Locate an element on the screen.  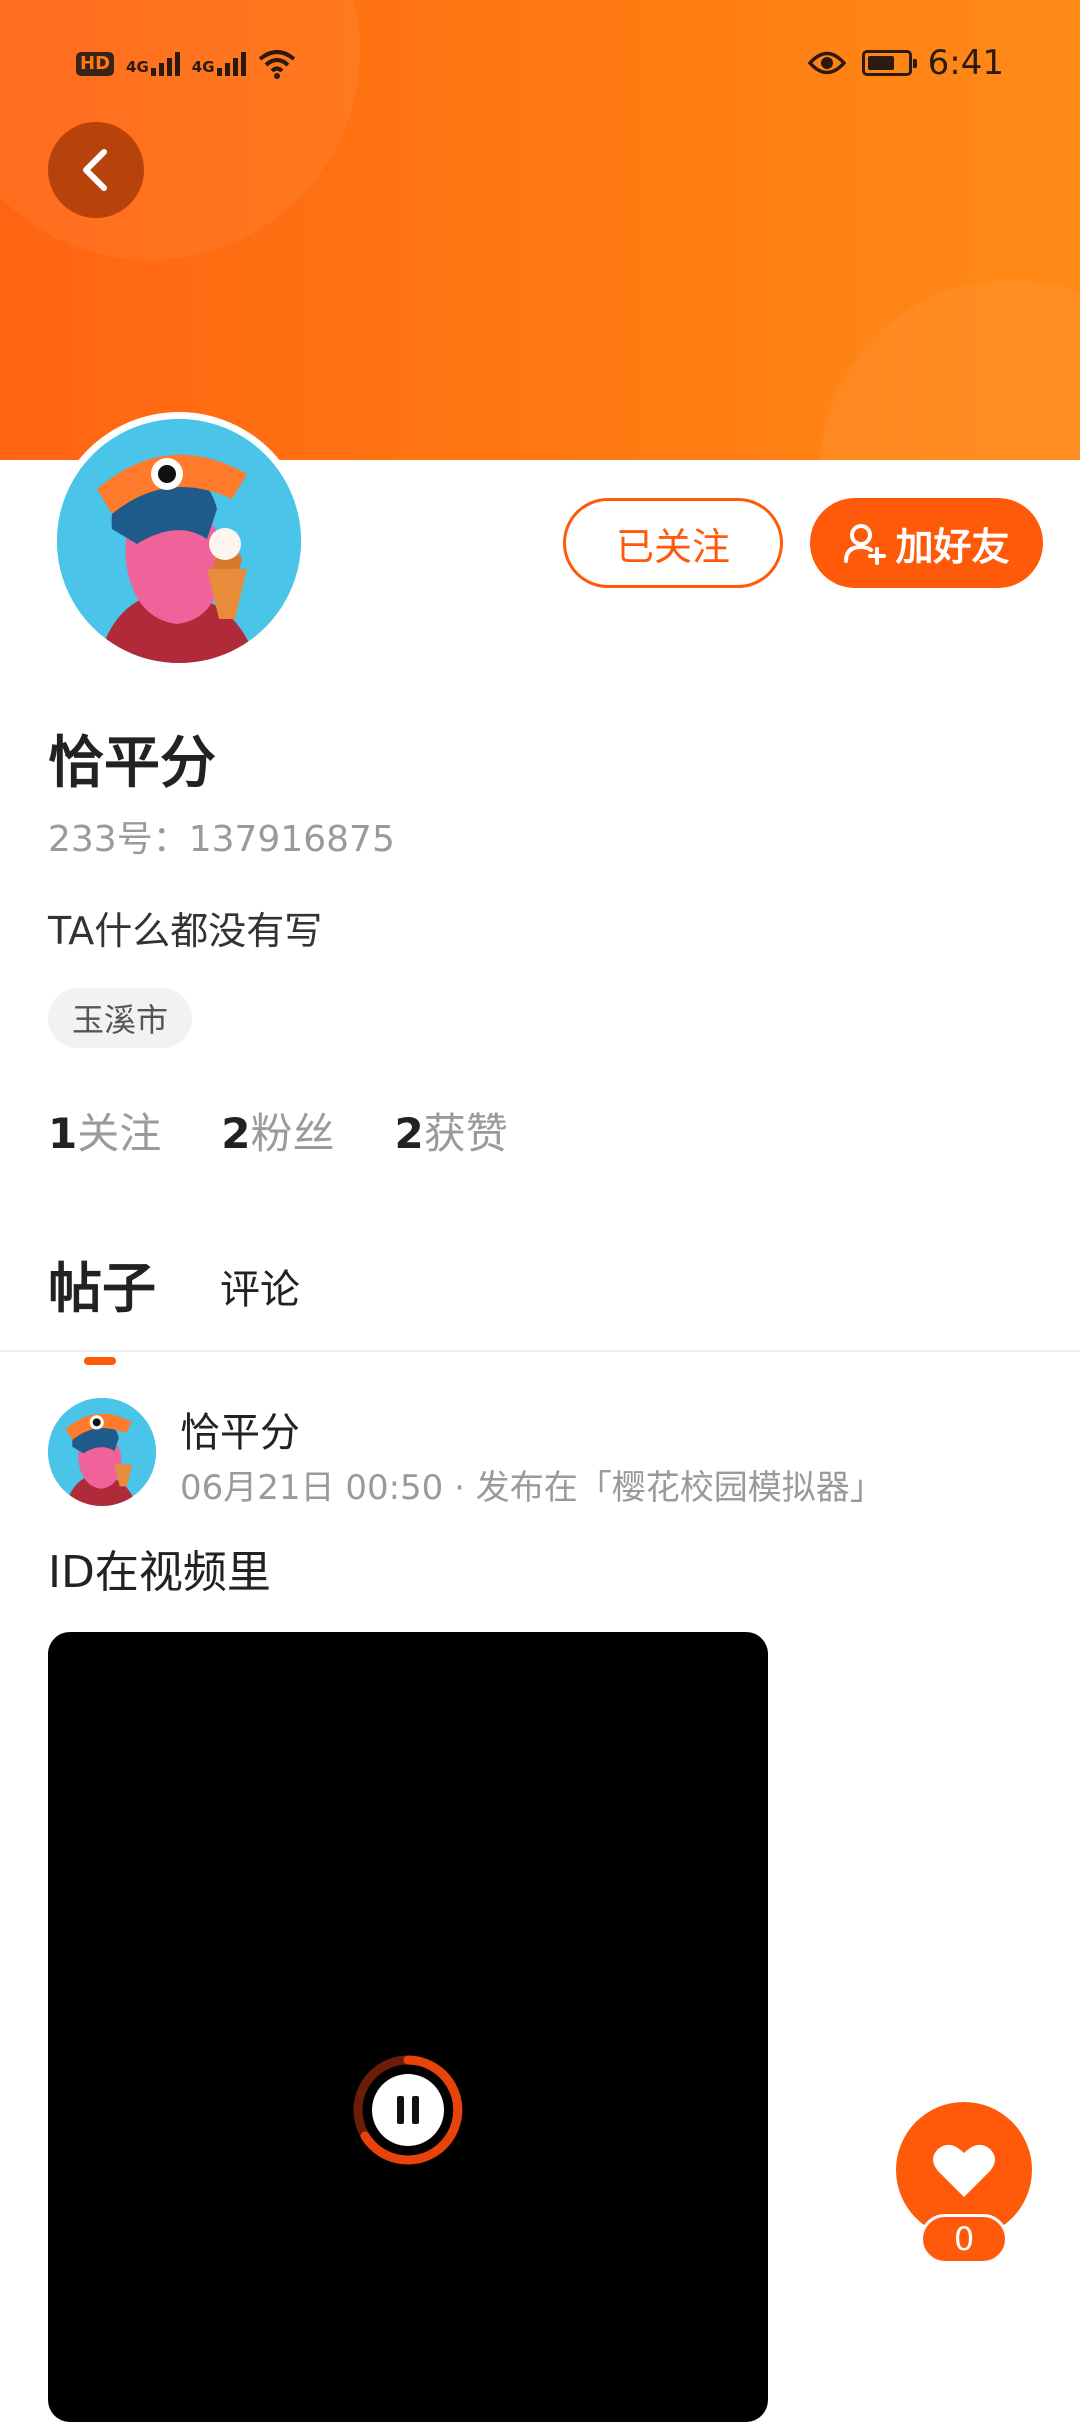
network-type-2: 4G is located at coordinates (203, 67).